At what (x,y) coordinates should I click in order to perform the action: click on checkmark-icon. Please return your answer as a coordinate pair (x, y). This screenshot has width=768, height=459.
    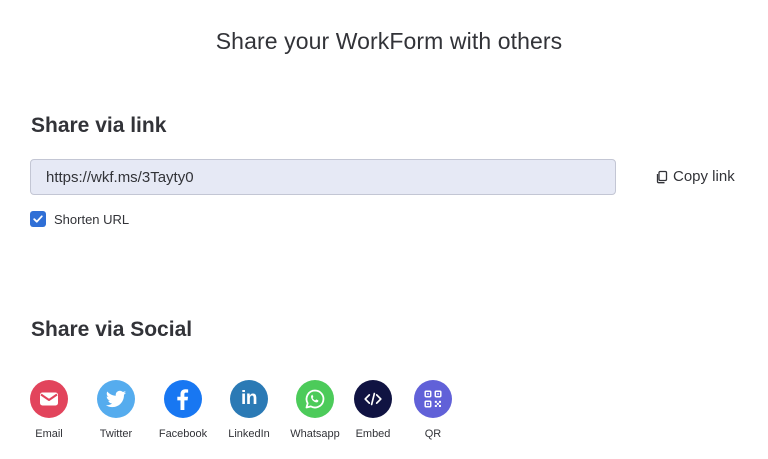
    Looking at the image, I should click on (38, 219).